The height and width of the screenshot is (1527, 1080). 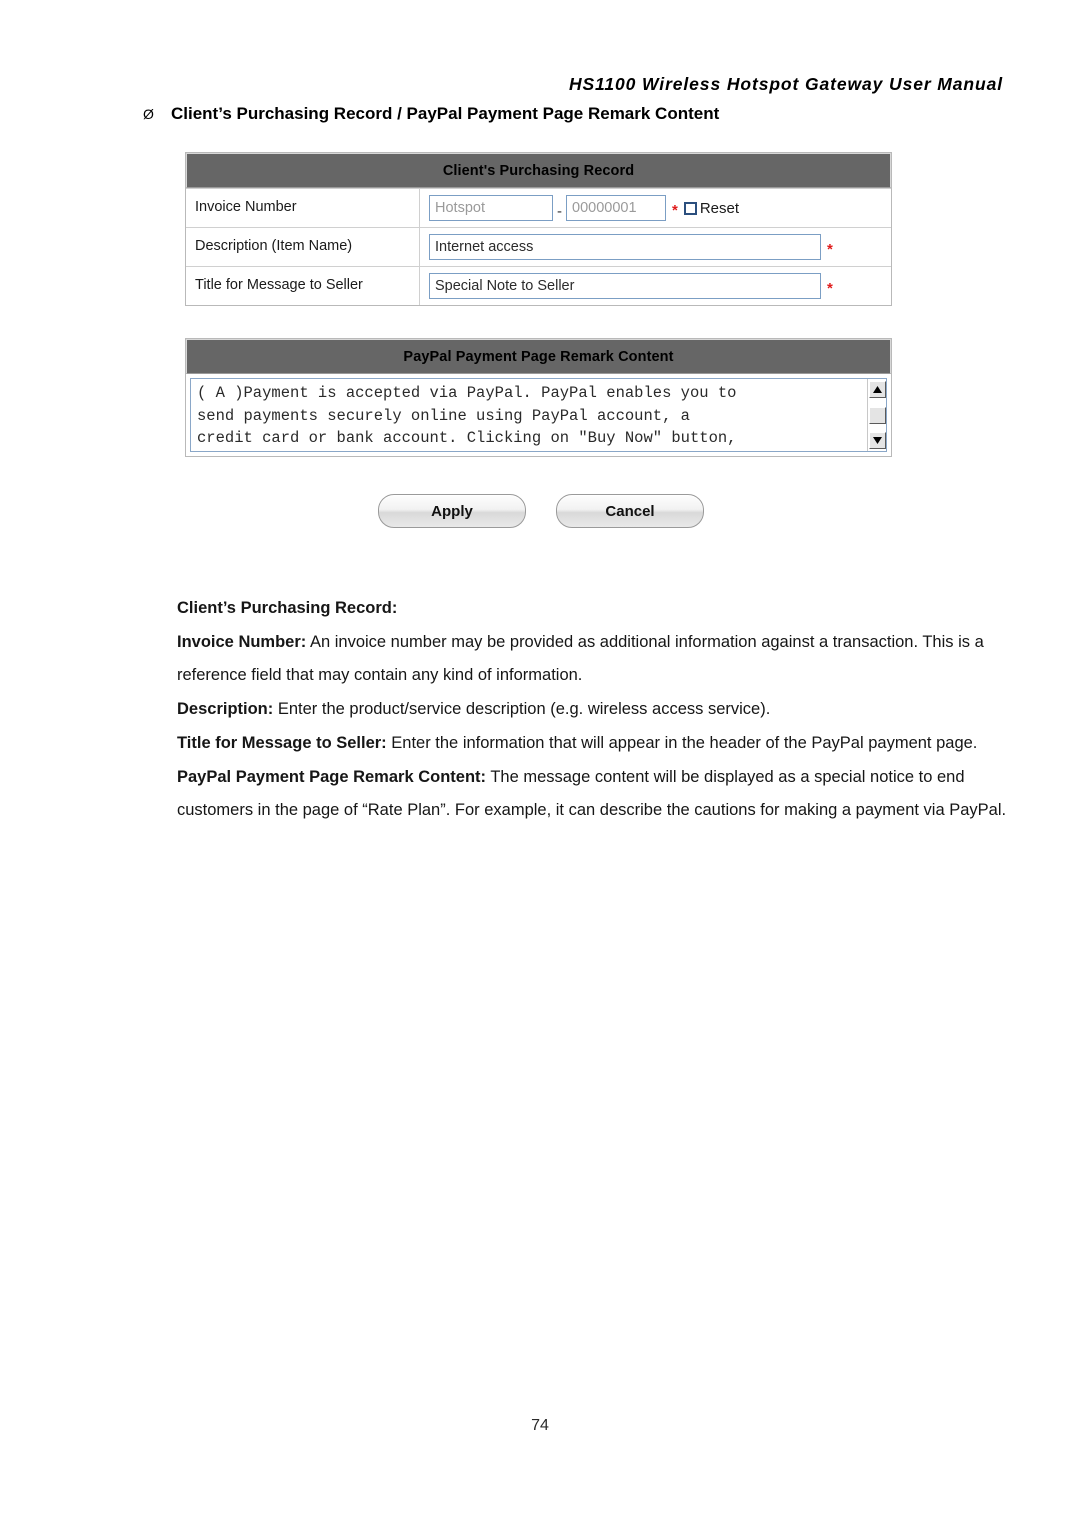 What do you see at coordinates (538, 356) in the screenshot?
I see `remark-content-panel-title: PayPal Payment Page Remark Content` at bounding box center [538, 356].